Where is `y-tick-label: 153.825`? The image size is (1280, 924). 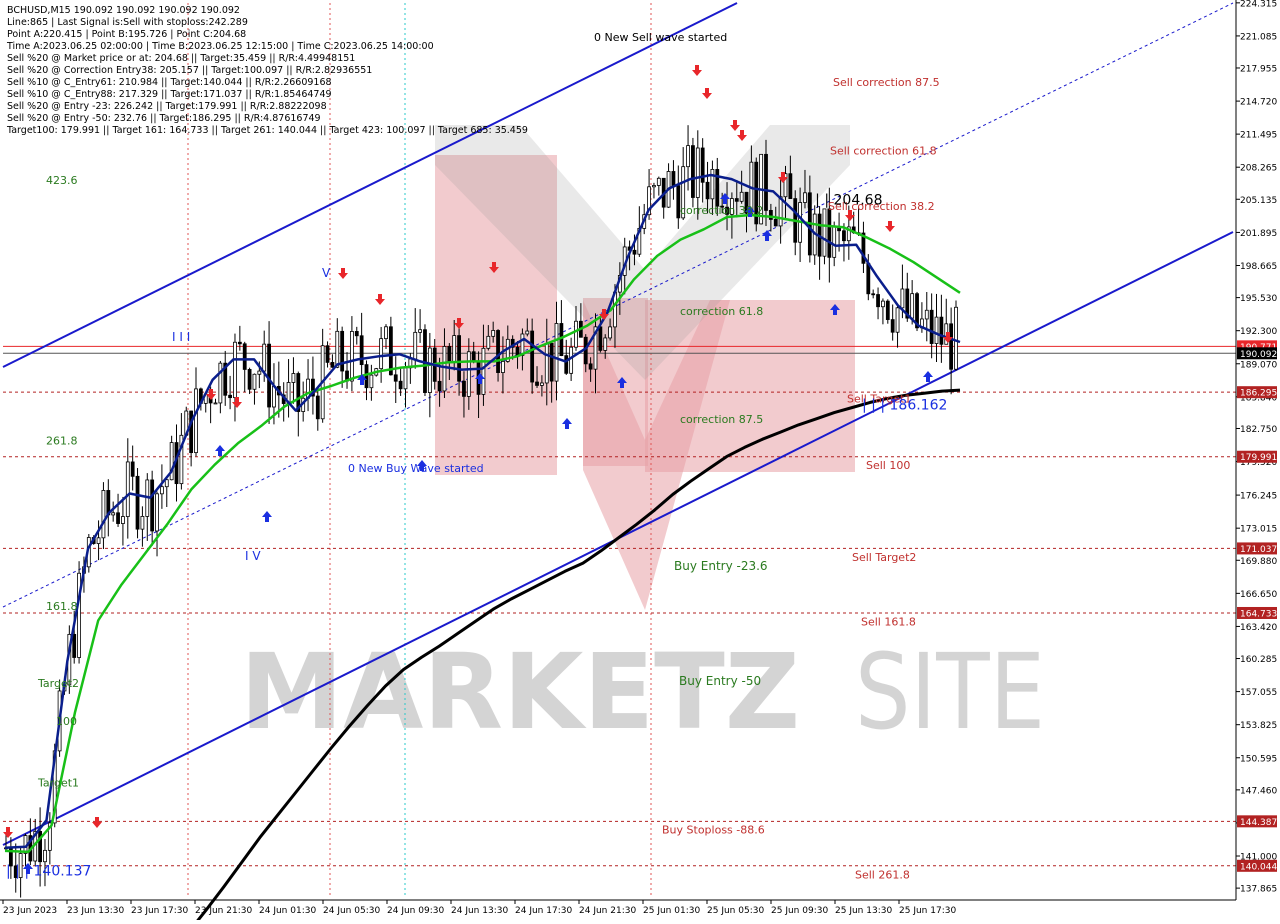
y-tick-label: 153.825 is located at coordinates (1258, 726).